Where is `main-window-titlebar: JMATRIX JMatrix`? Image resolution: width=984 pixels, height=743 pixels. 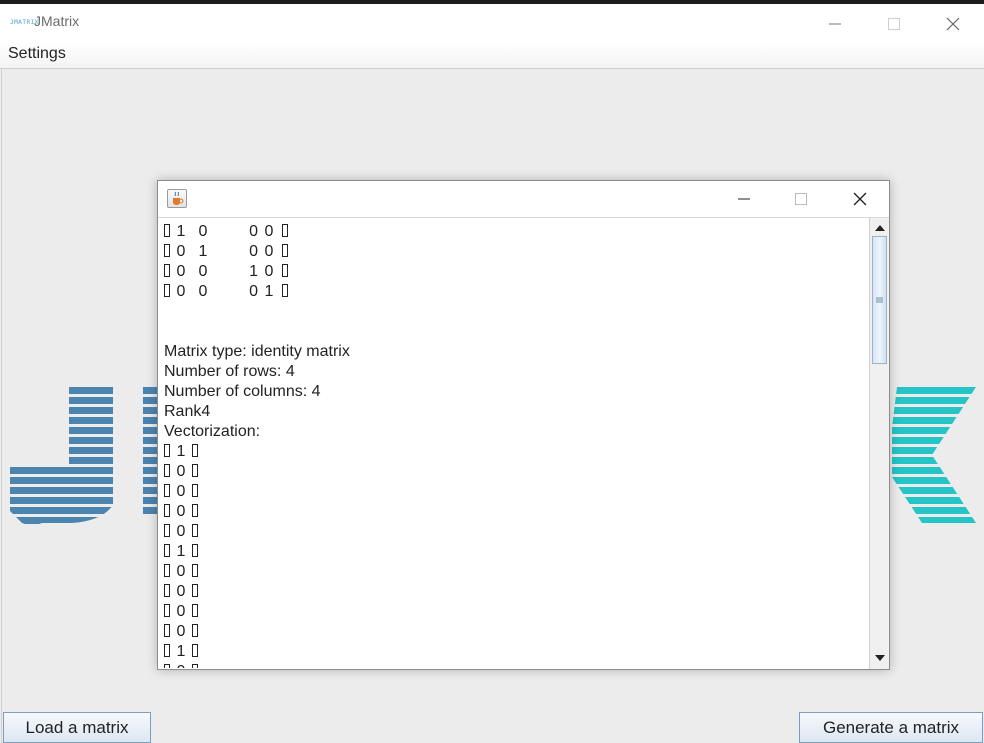
main-window-titlebar: JMATRIX JMatrix is located at coordinates (492, 22).